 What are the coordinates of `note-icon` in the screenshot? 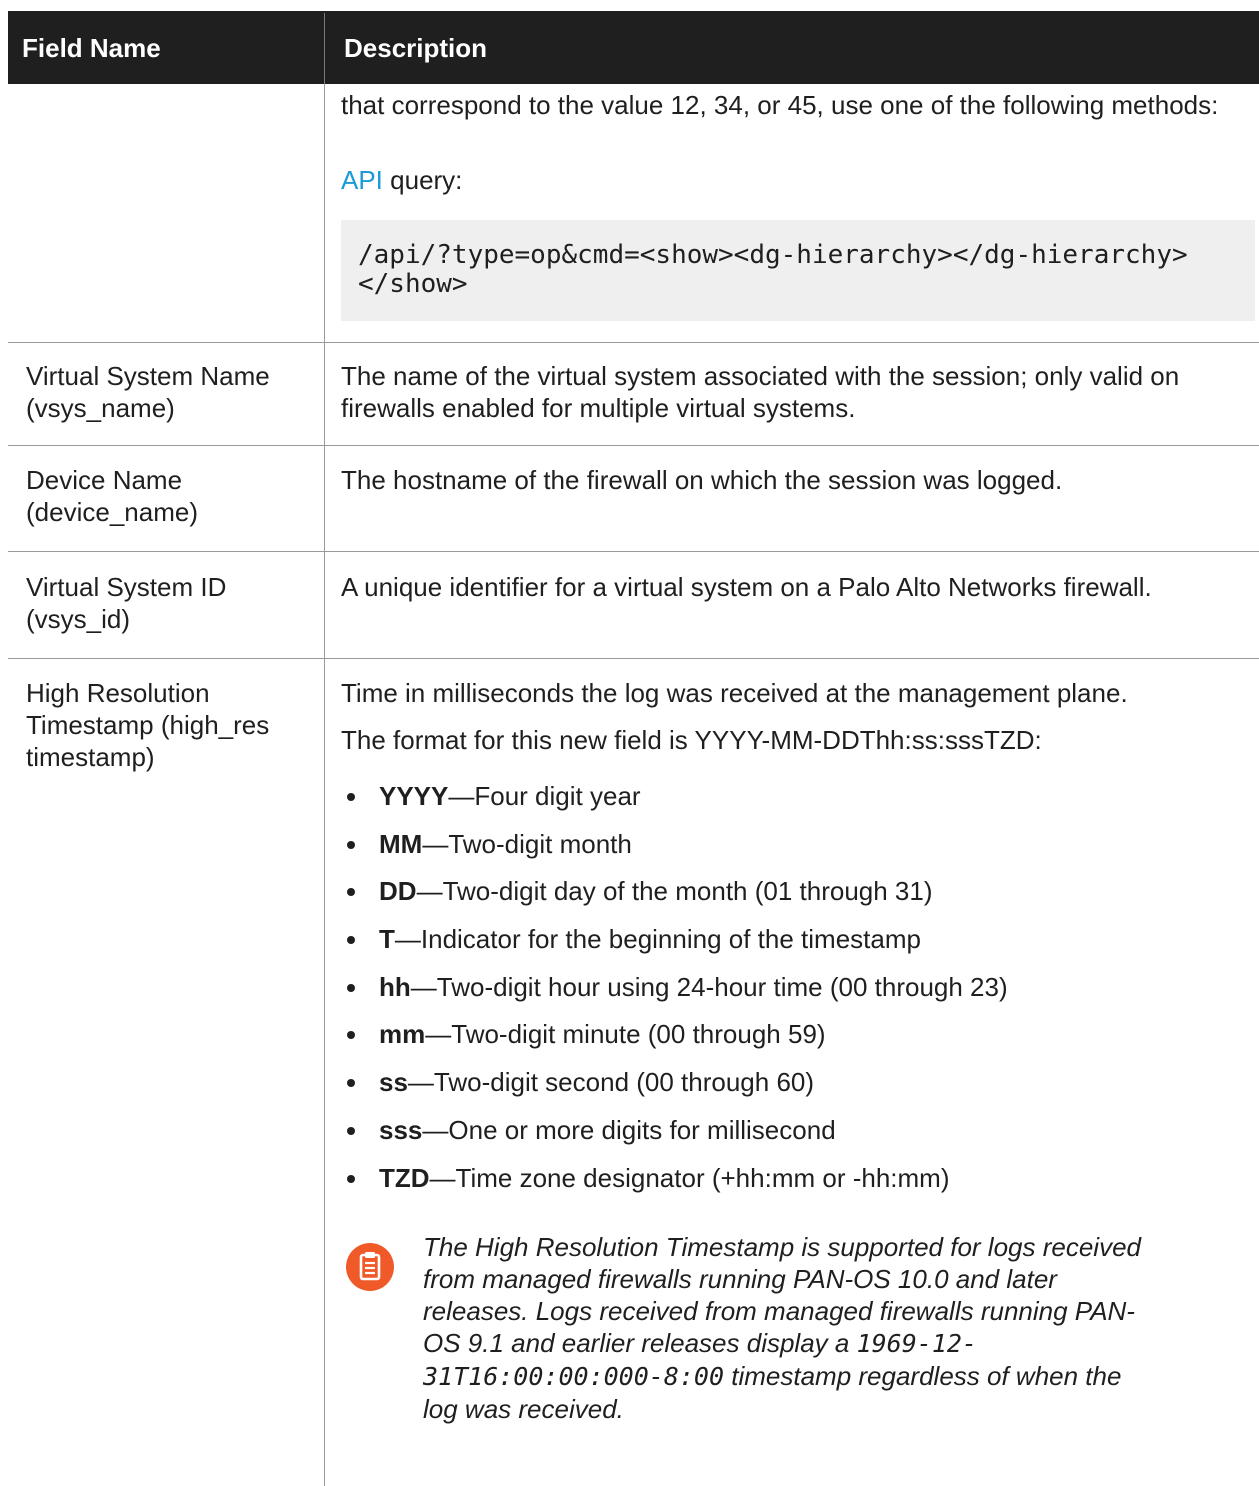 It's located at (370, 1267).